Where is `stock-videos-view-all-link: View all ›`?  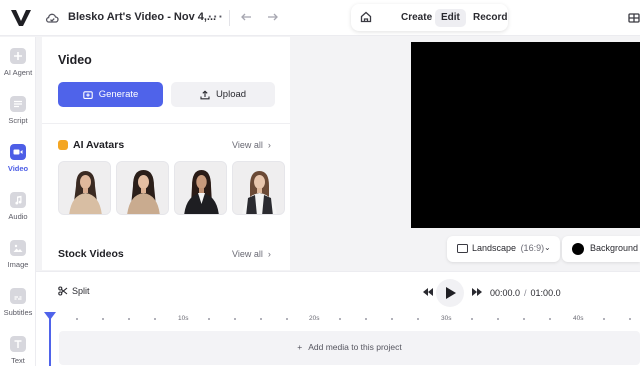 stock-videos-view-all-link: View all › is located at coordinates (251, 254).